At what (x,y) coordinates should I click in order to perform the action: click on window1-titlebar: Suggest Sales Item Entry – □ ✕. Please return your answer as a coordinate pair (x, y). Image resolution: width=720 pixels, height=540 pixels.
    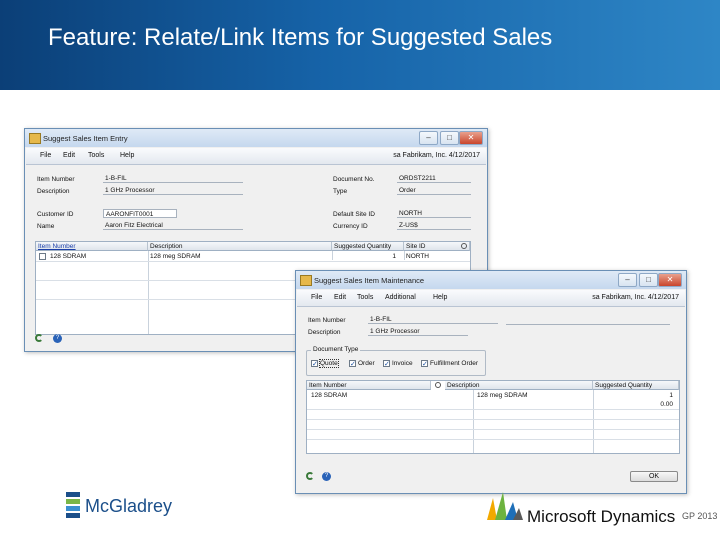
    Looking at the image, I should click on (256, 138).